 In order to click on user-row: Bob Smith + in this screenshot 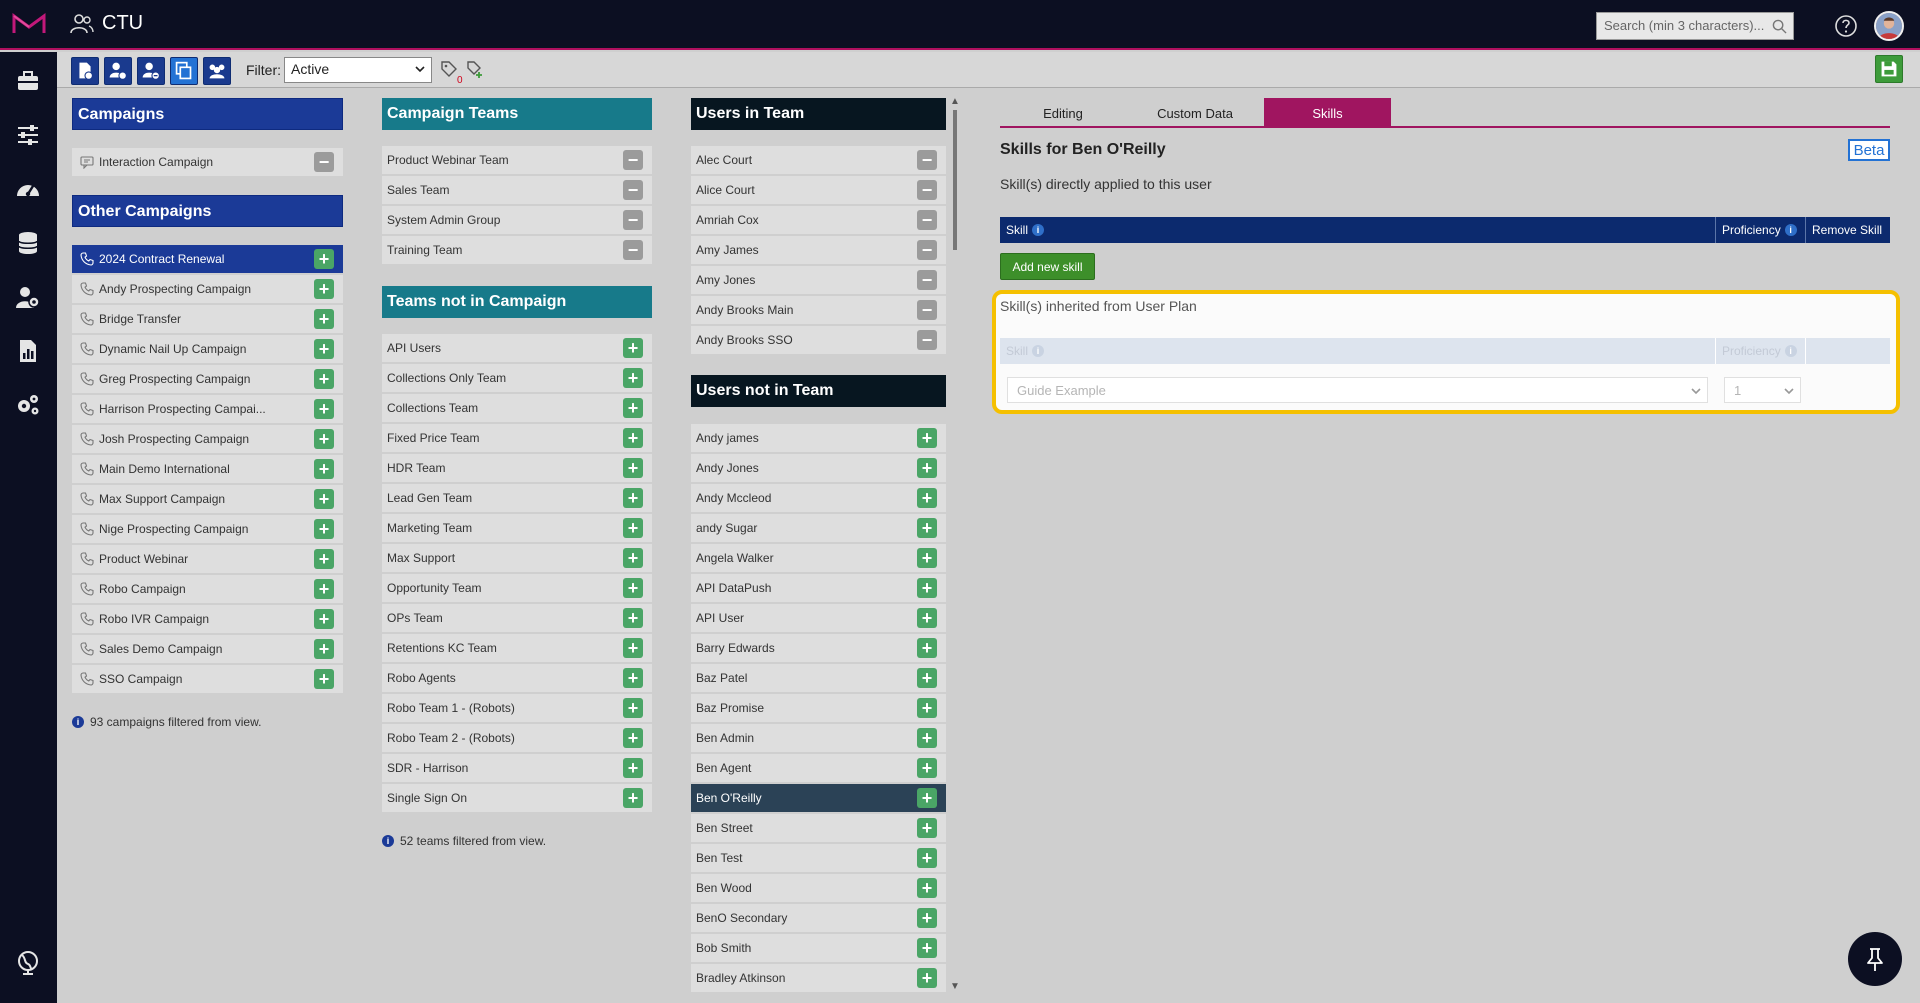, I will do `click(818, 948)`.